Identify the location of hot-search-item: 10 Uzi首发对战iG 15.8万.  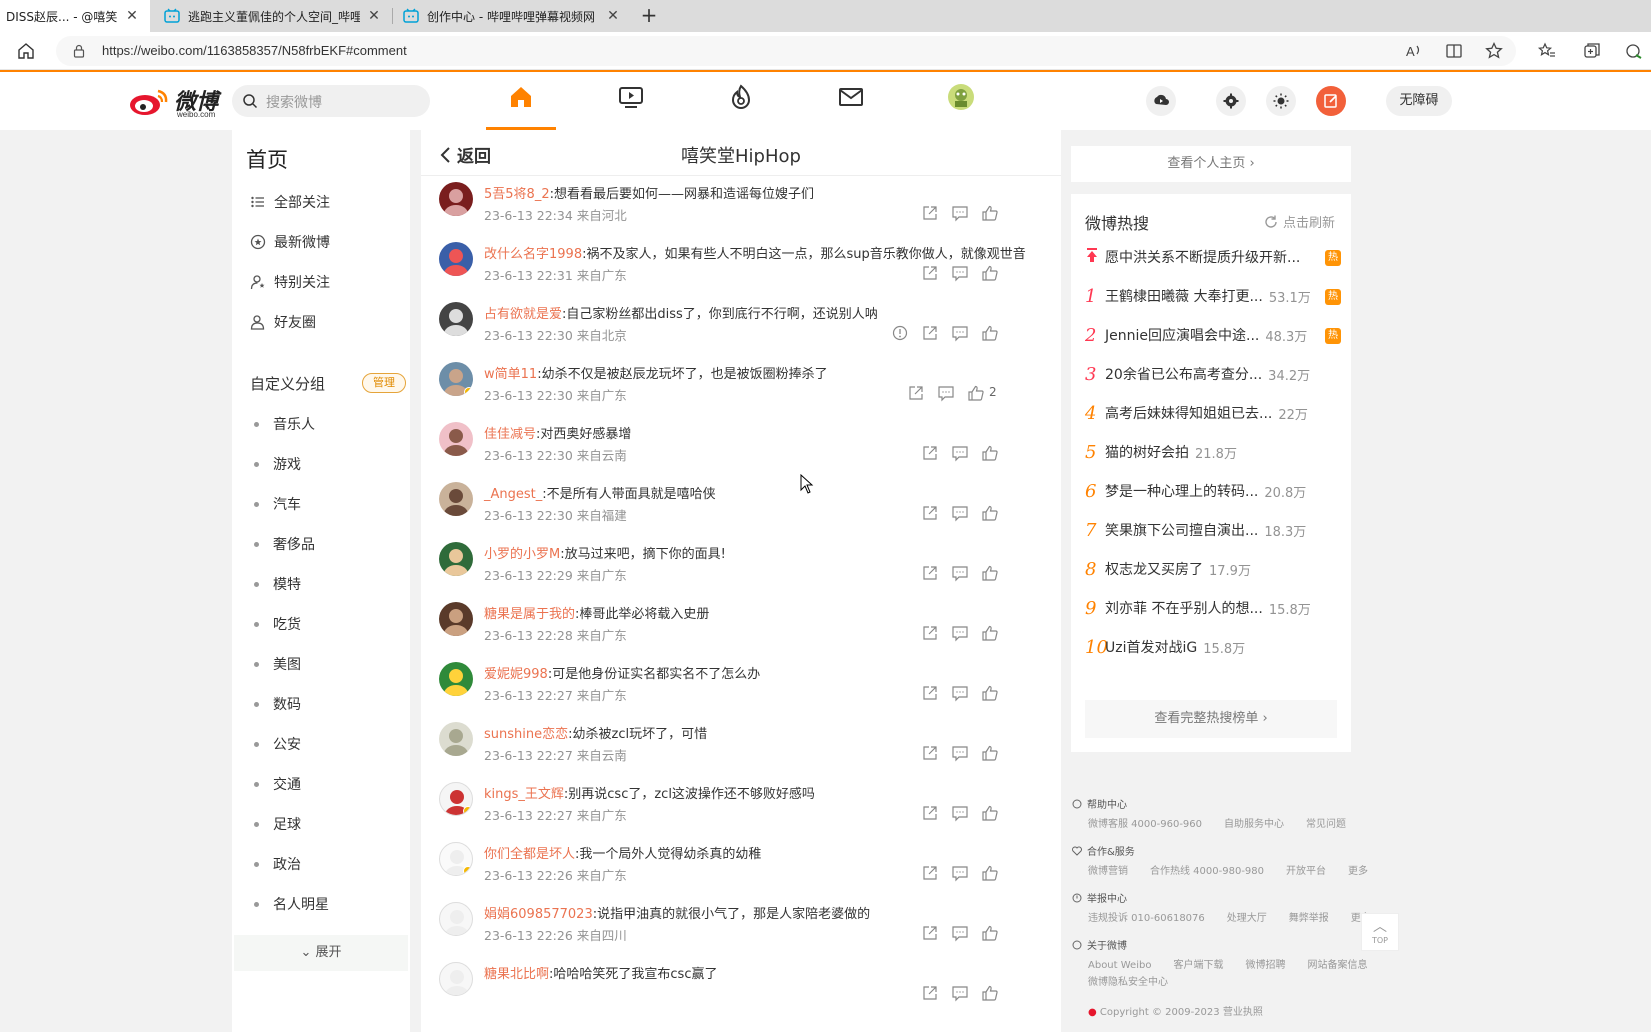
(1215, 647).